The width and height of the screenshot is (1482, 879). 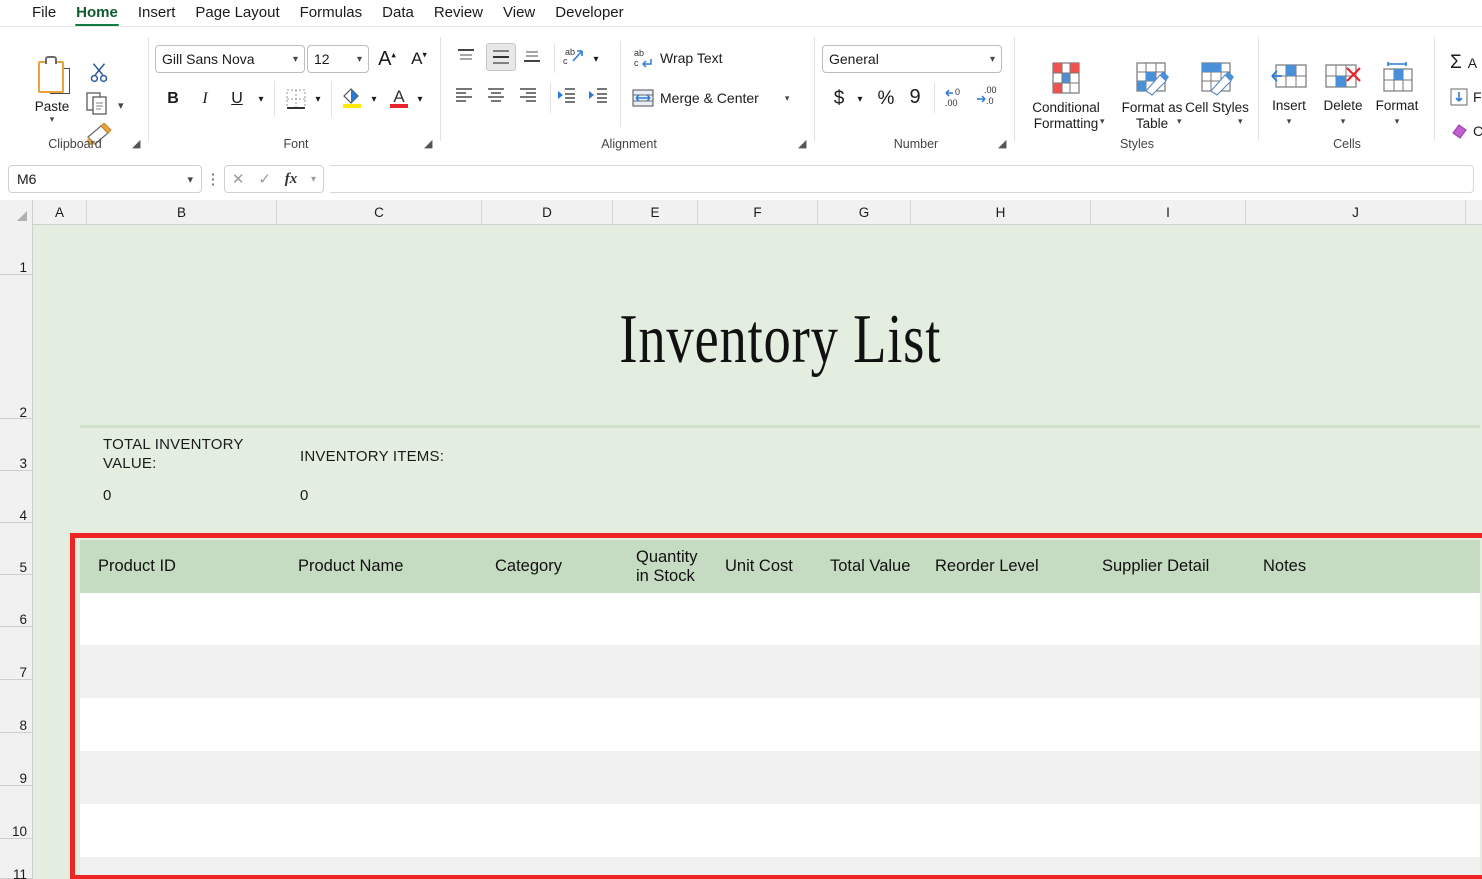 I want to click on align-left-button, so click(x=465, y=97).